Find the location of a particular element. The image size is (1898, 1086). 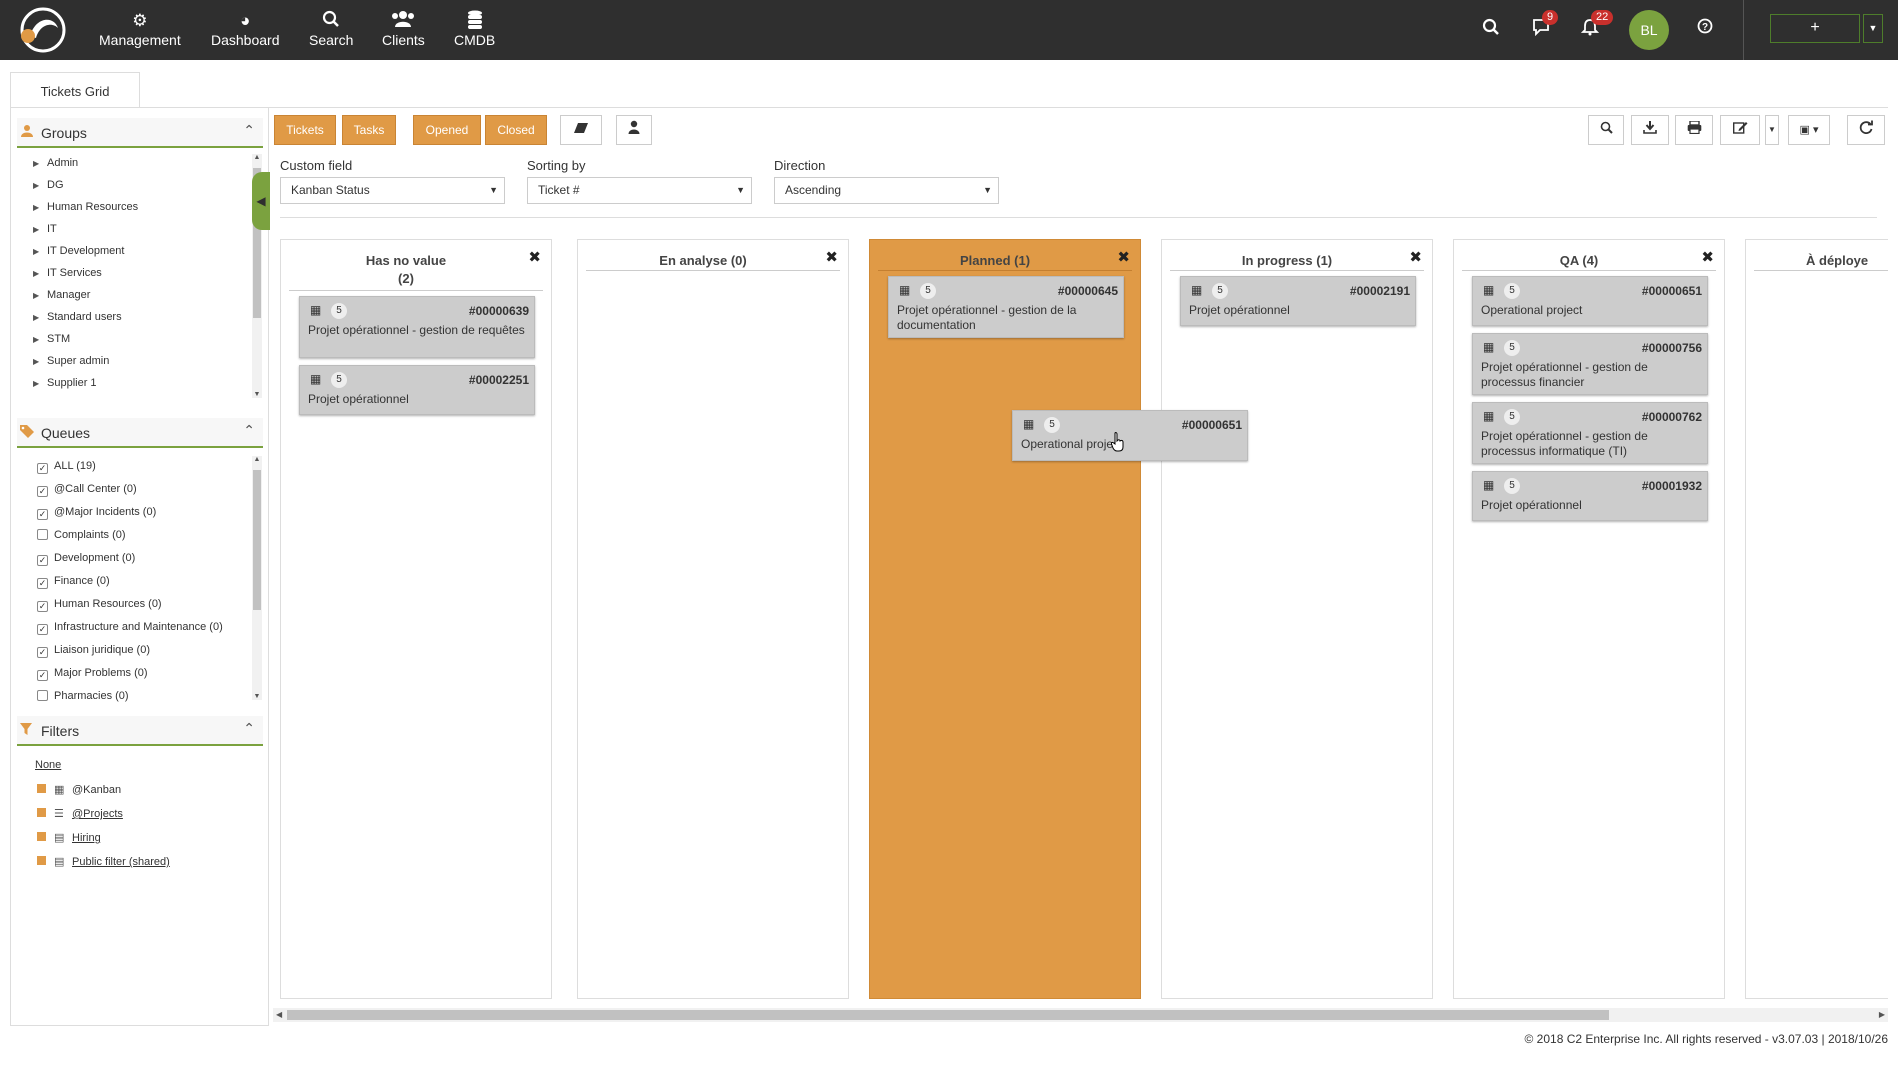

collapse-panel-button: ◀ is located at coordinates (261, 201).